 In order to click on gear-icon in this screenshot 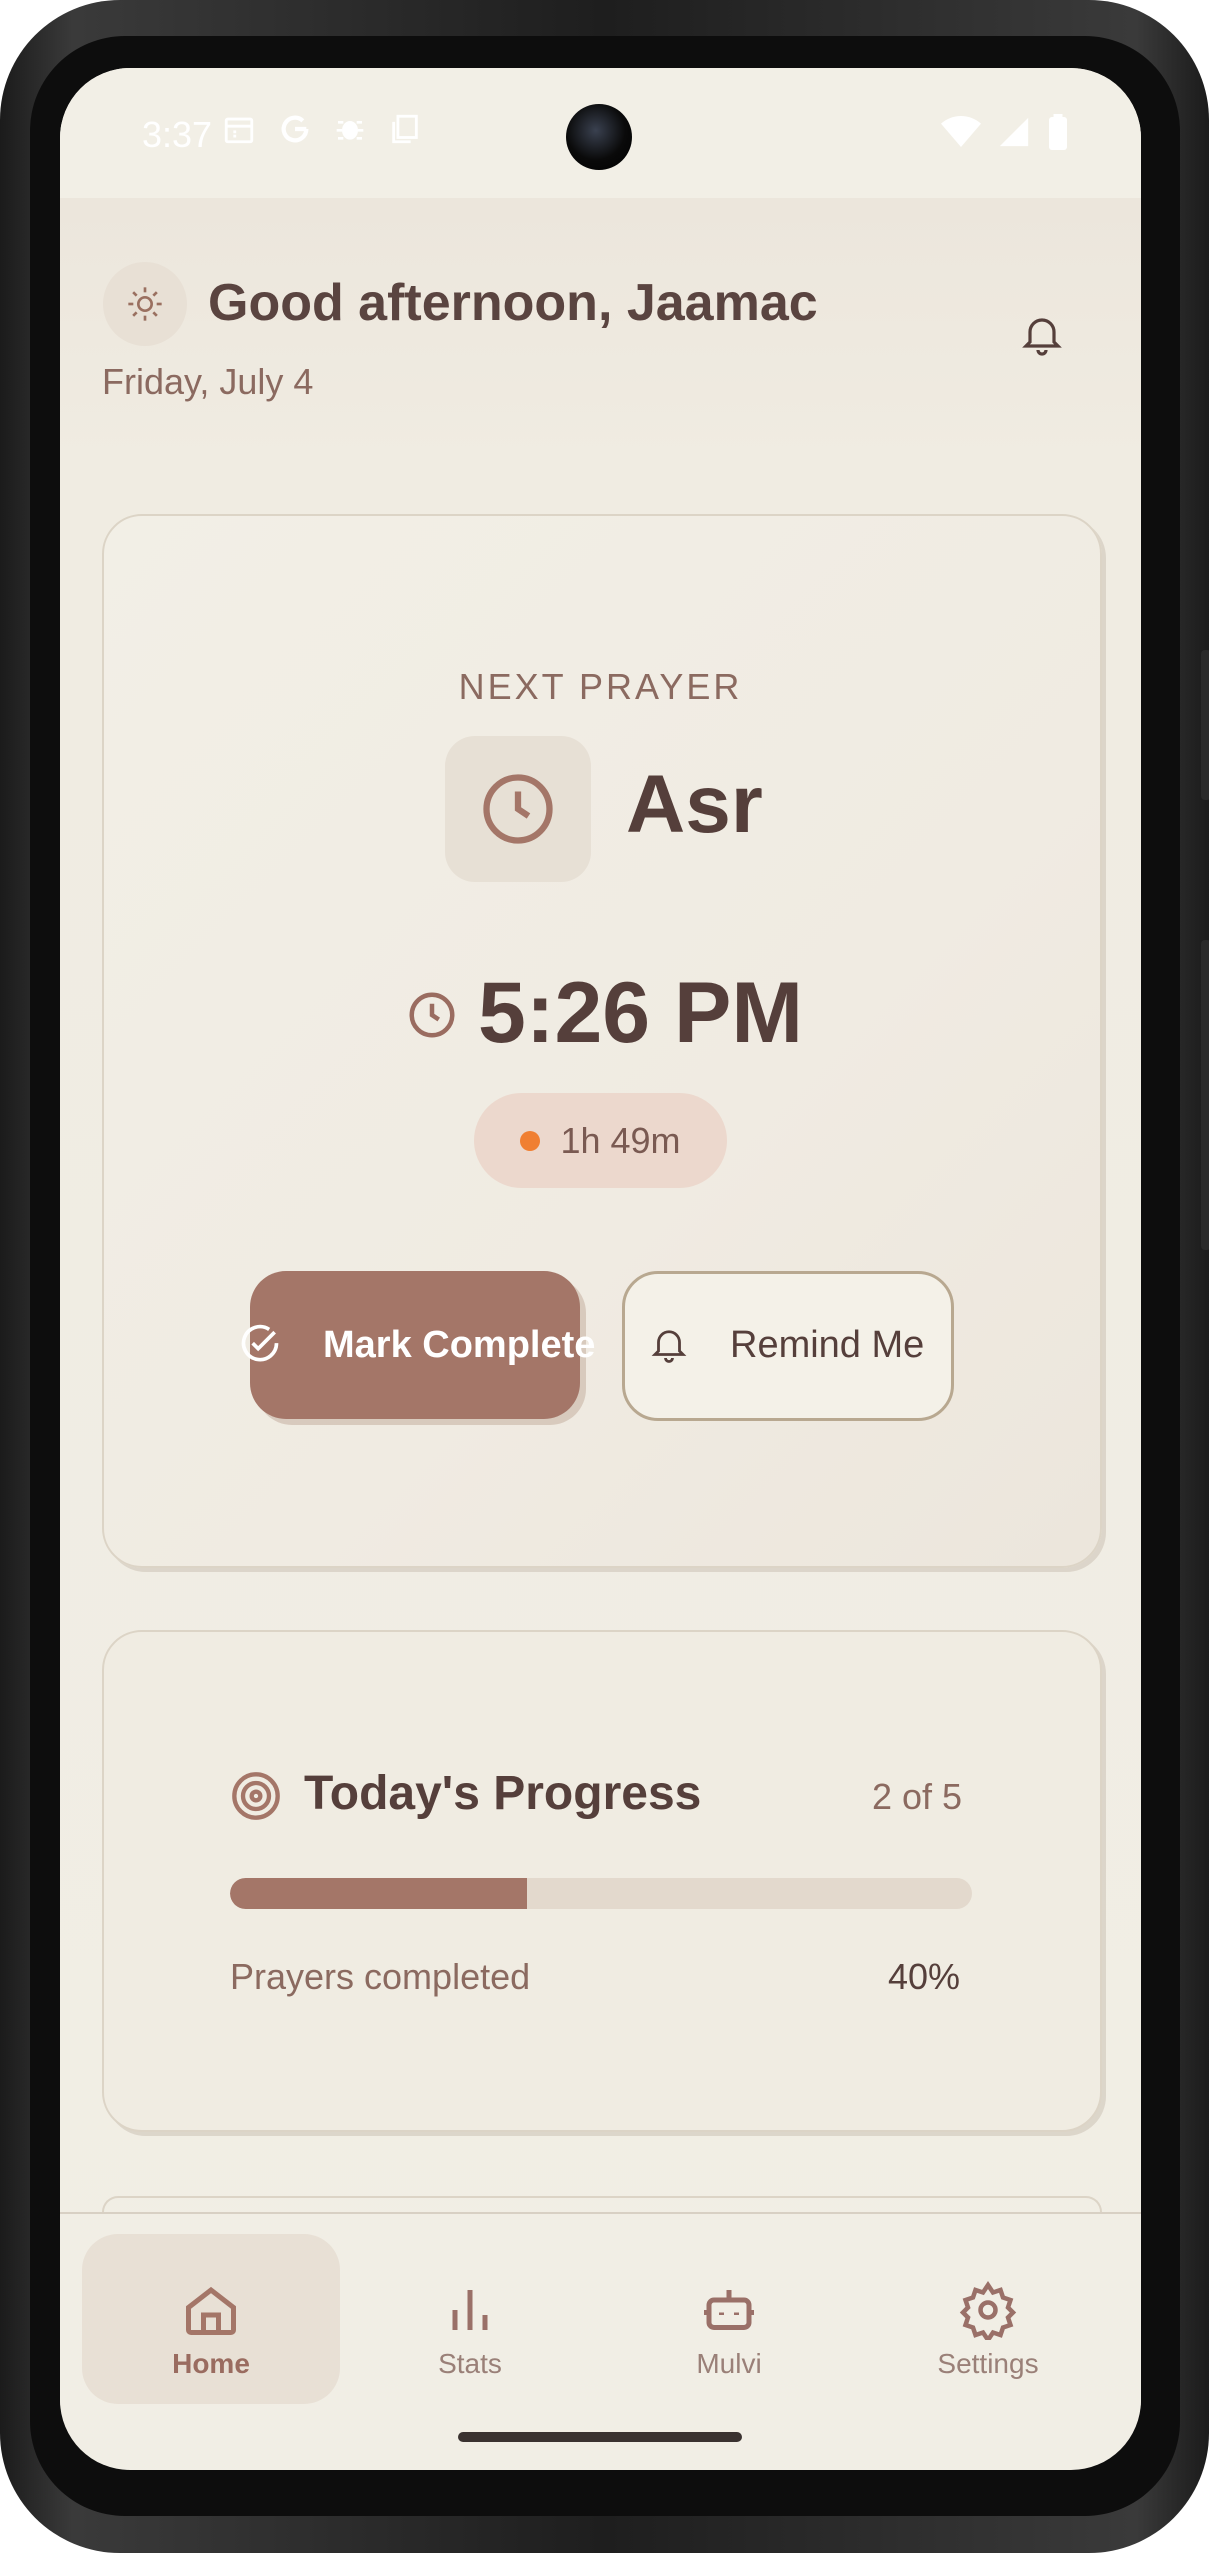, I will do `click(988, 2310)`.